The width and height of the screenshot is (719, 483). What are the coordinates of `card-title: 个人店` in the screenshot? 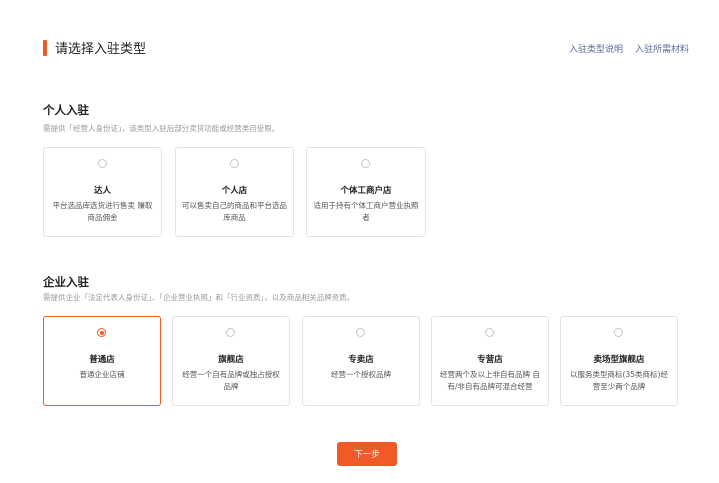 It's located at (234, 191).